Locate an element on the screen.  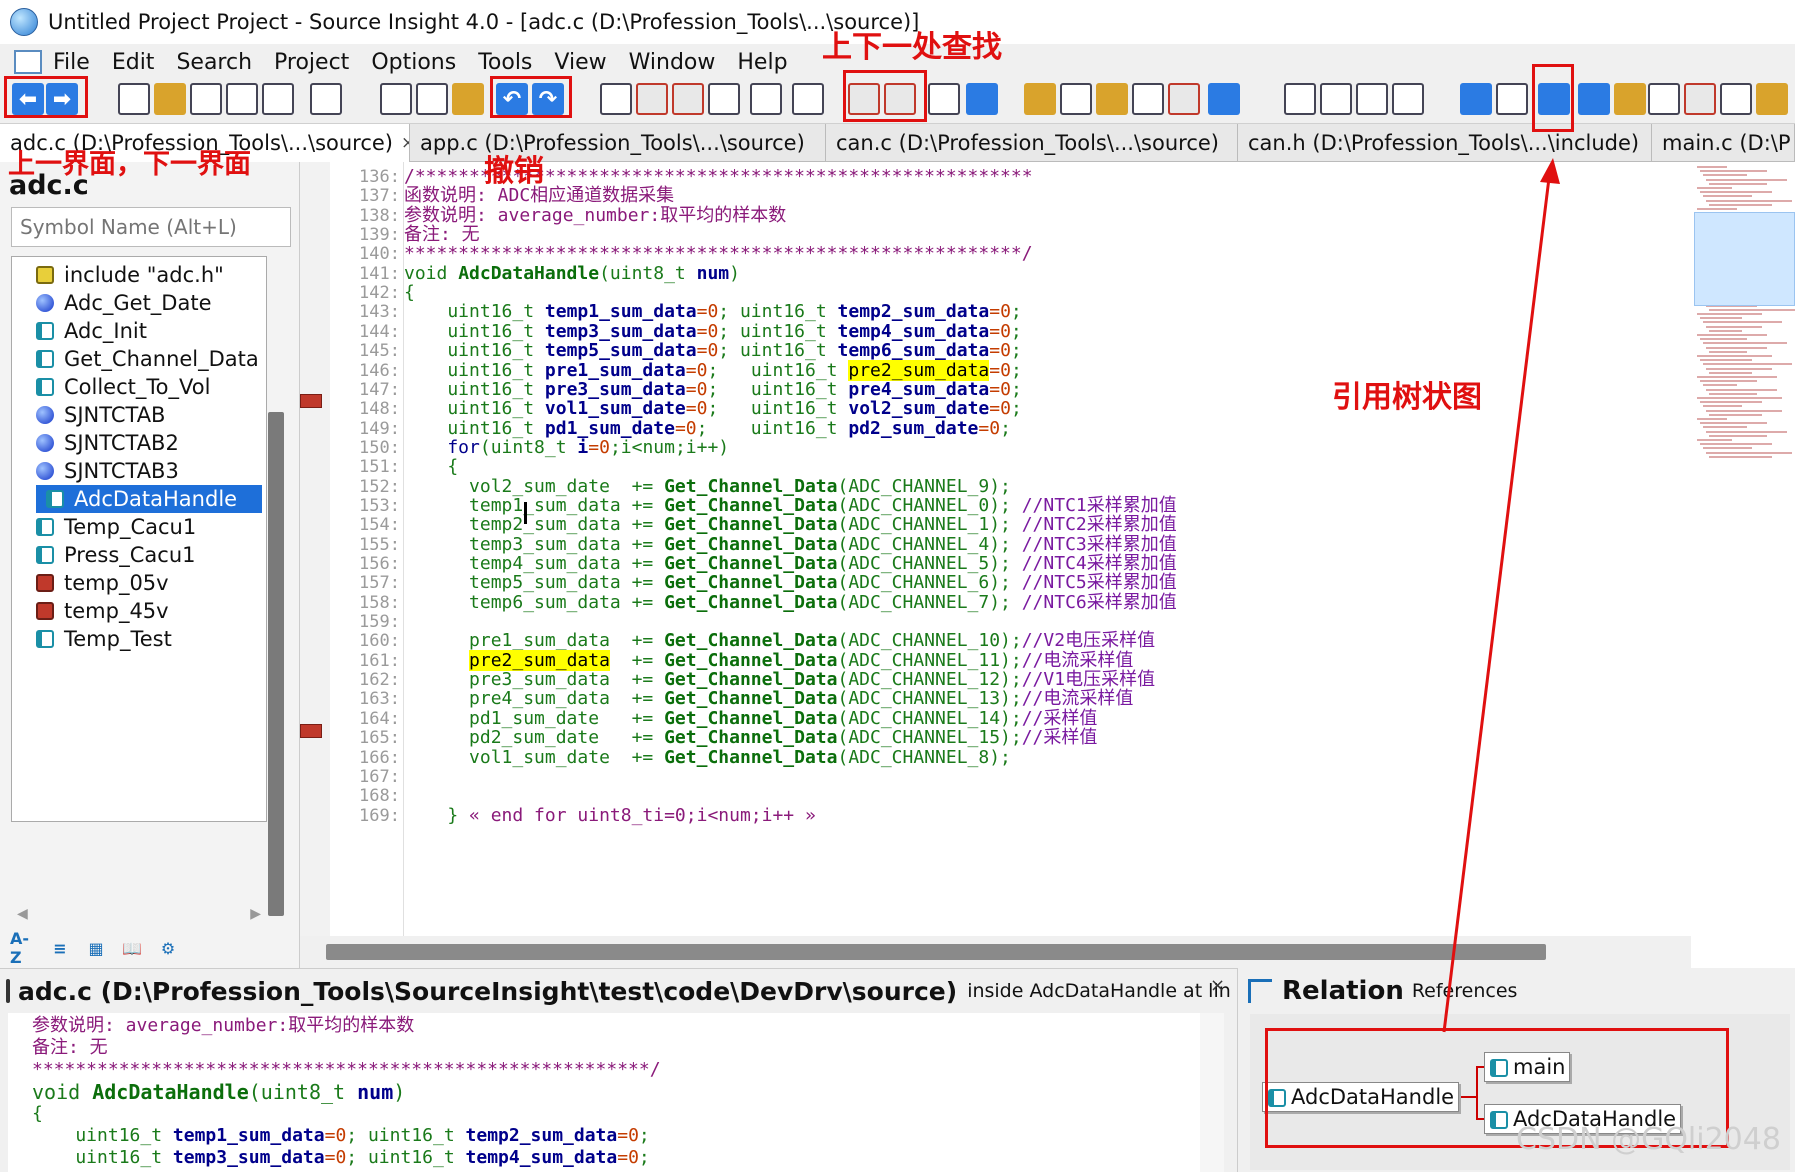
highlight-icon is located at coordinates (1224, 99).